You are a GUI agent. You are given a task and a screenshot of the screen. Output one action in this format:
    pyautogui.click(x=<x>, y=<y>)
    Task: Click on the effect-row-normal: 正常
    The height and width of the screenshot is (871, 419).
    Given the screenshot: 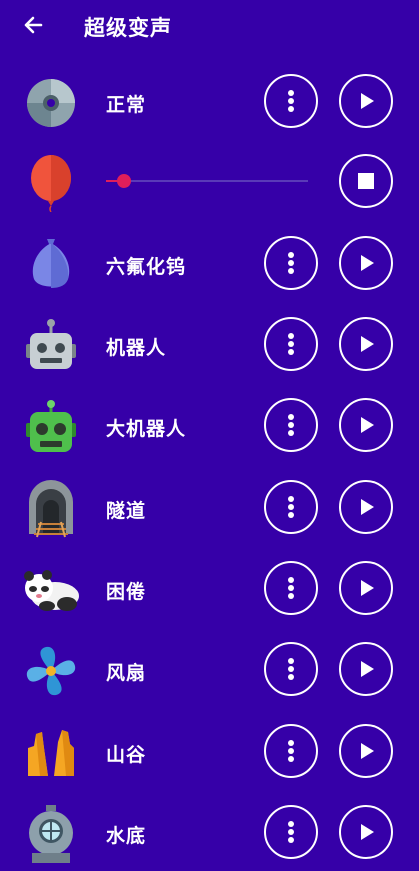 What is the action you would take?
    pyautogui.click(x=209, y=100)
    